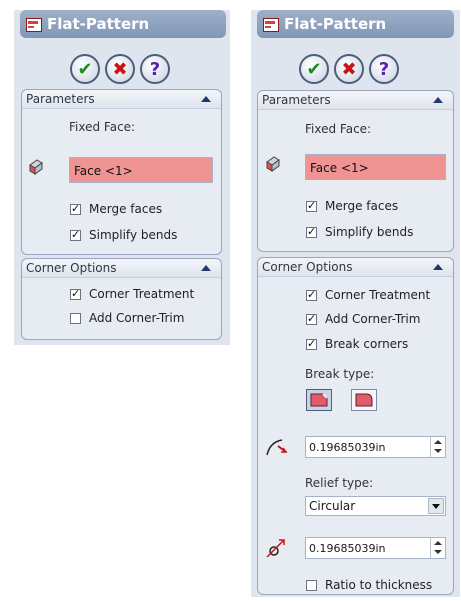  I want to click on relief-type-dropdown: Circular, so click(375, 506).